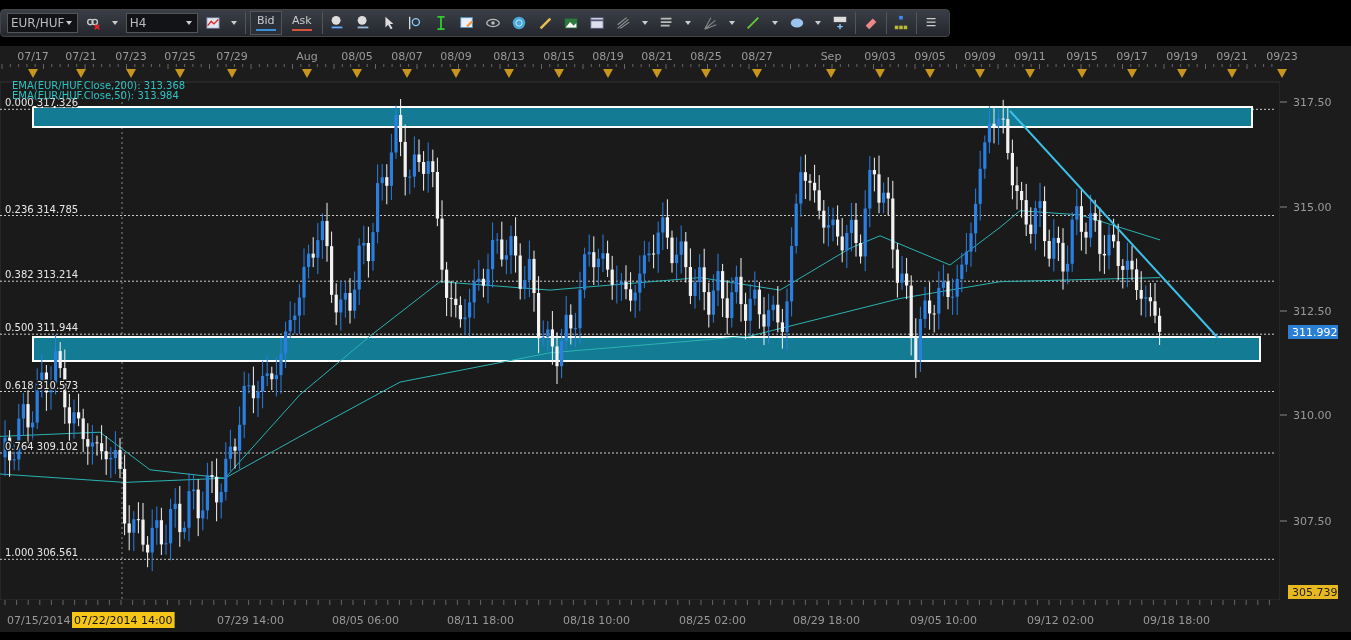 This screenshot has width=1351, height=640. Describe the element at coordinates (42, 553) in the screenshot. I see `fibonacci-label: 1.000 306.561` at that location.